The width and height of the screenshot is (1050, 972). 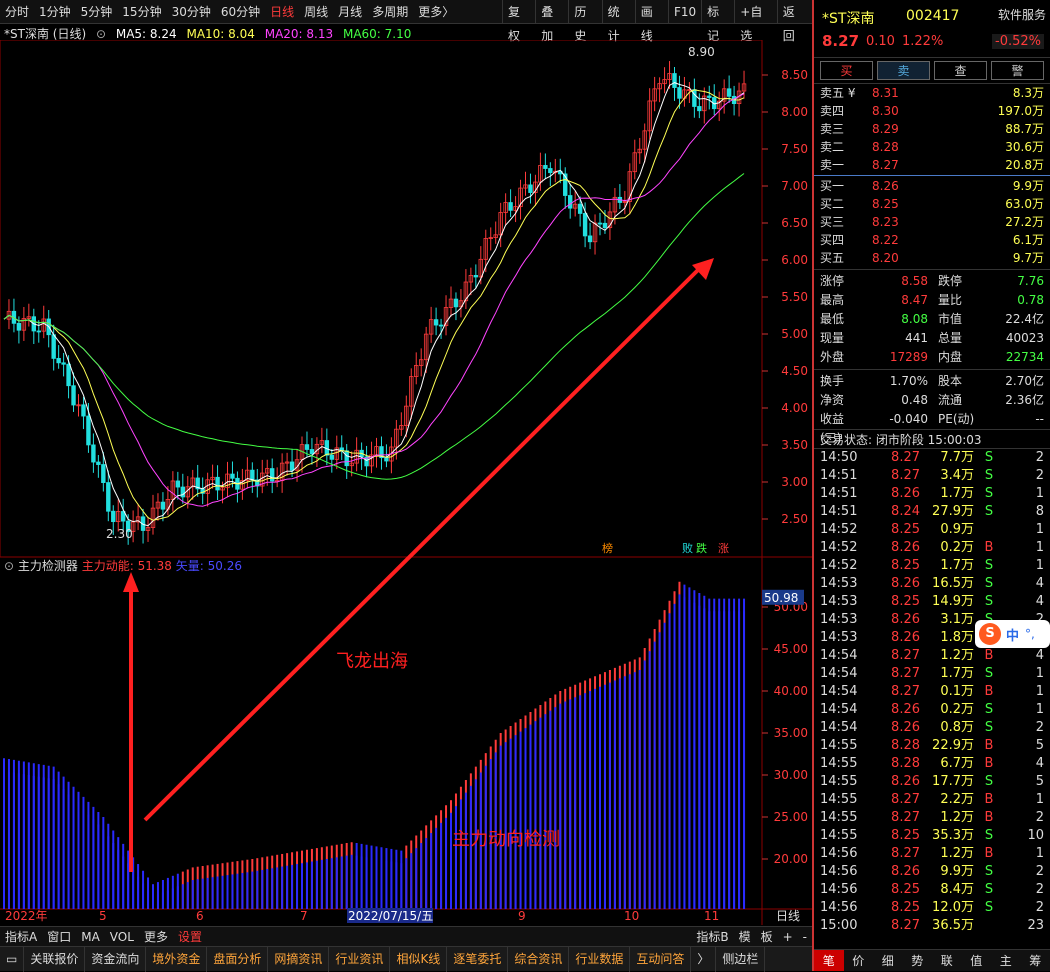 What do you see at coordinates (651, 12) in the screenshot?
I see `toolbar-button: 画线` at bounding box center [651, 12].